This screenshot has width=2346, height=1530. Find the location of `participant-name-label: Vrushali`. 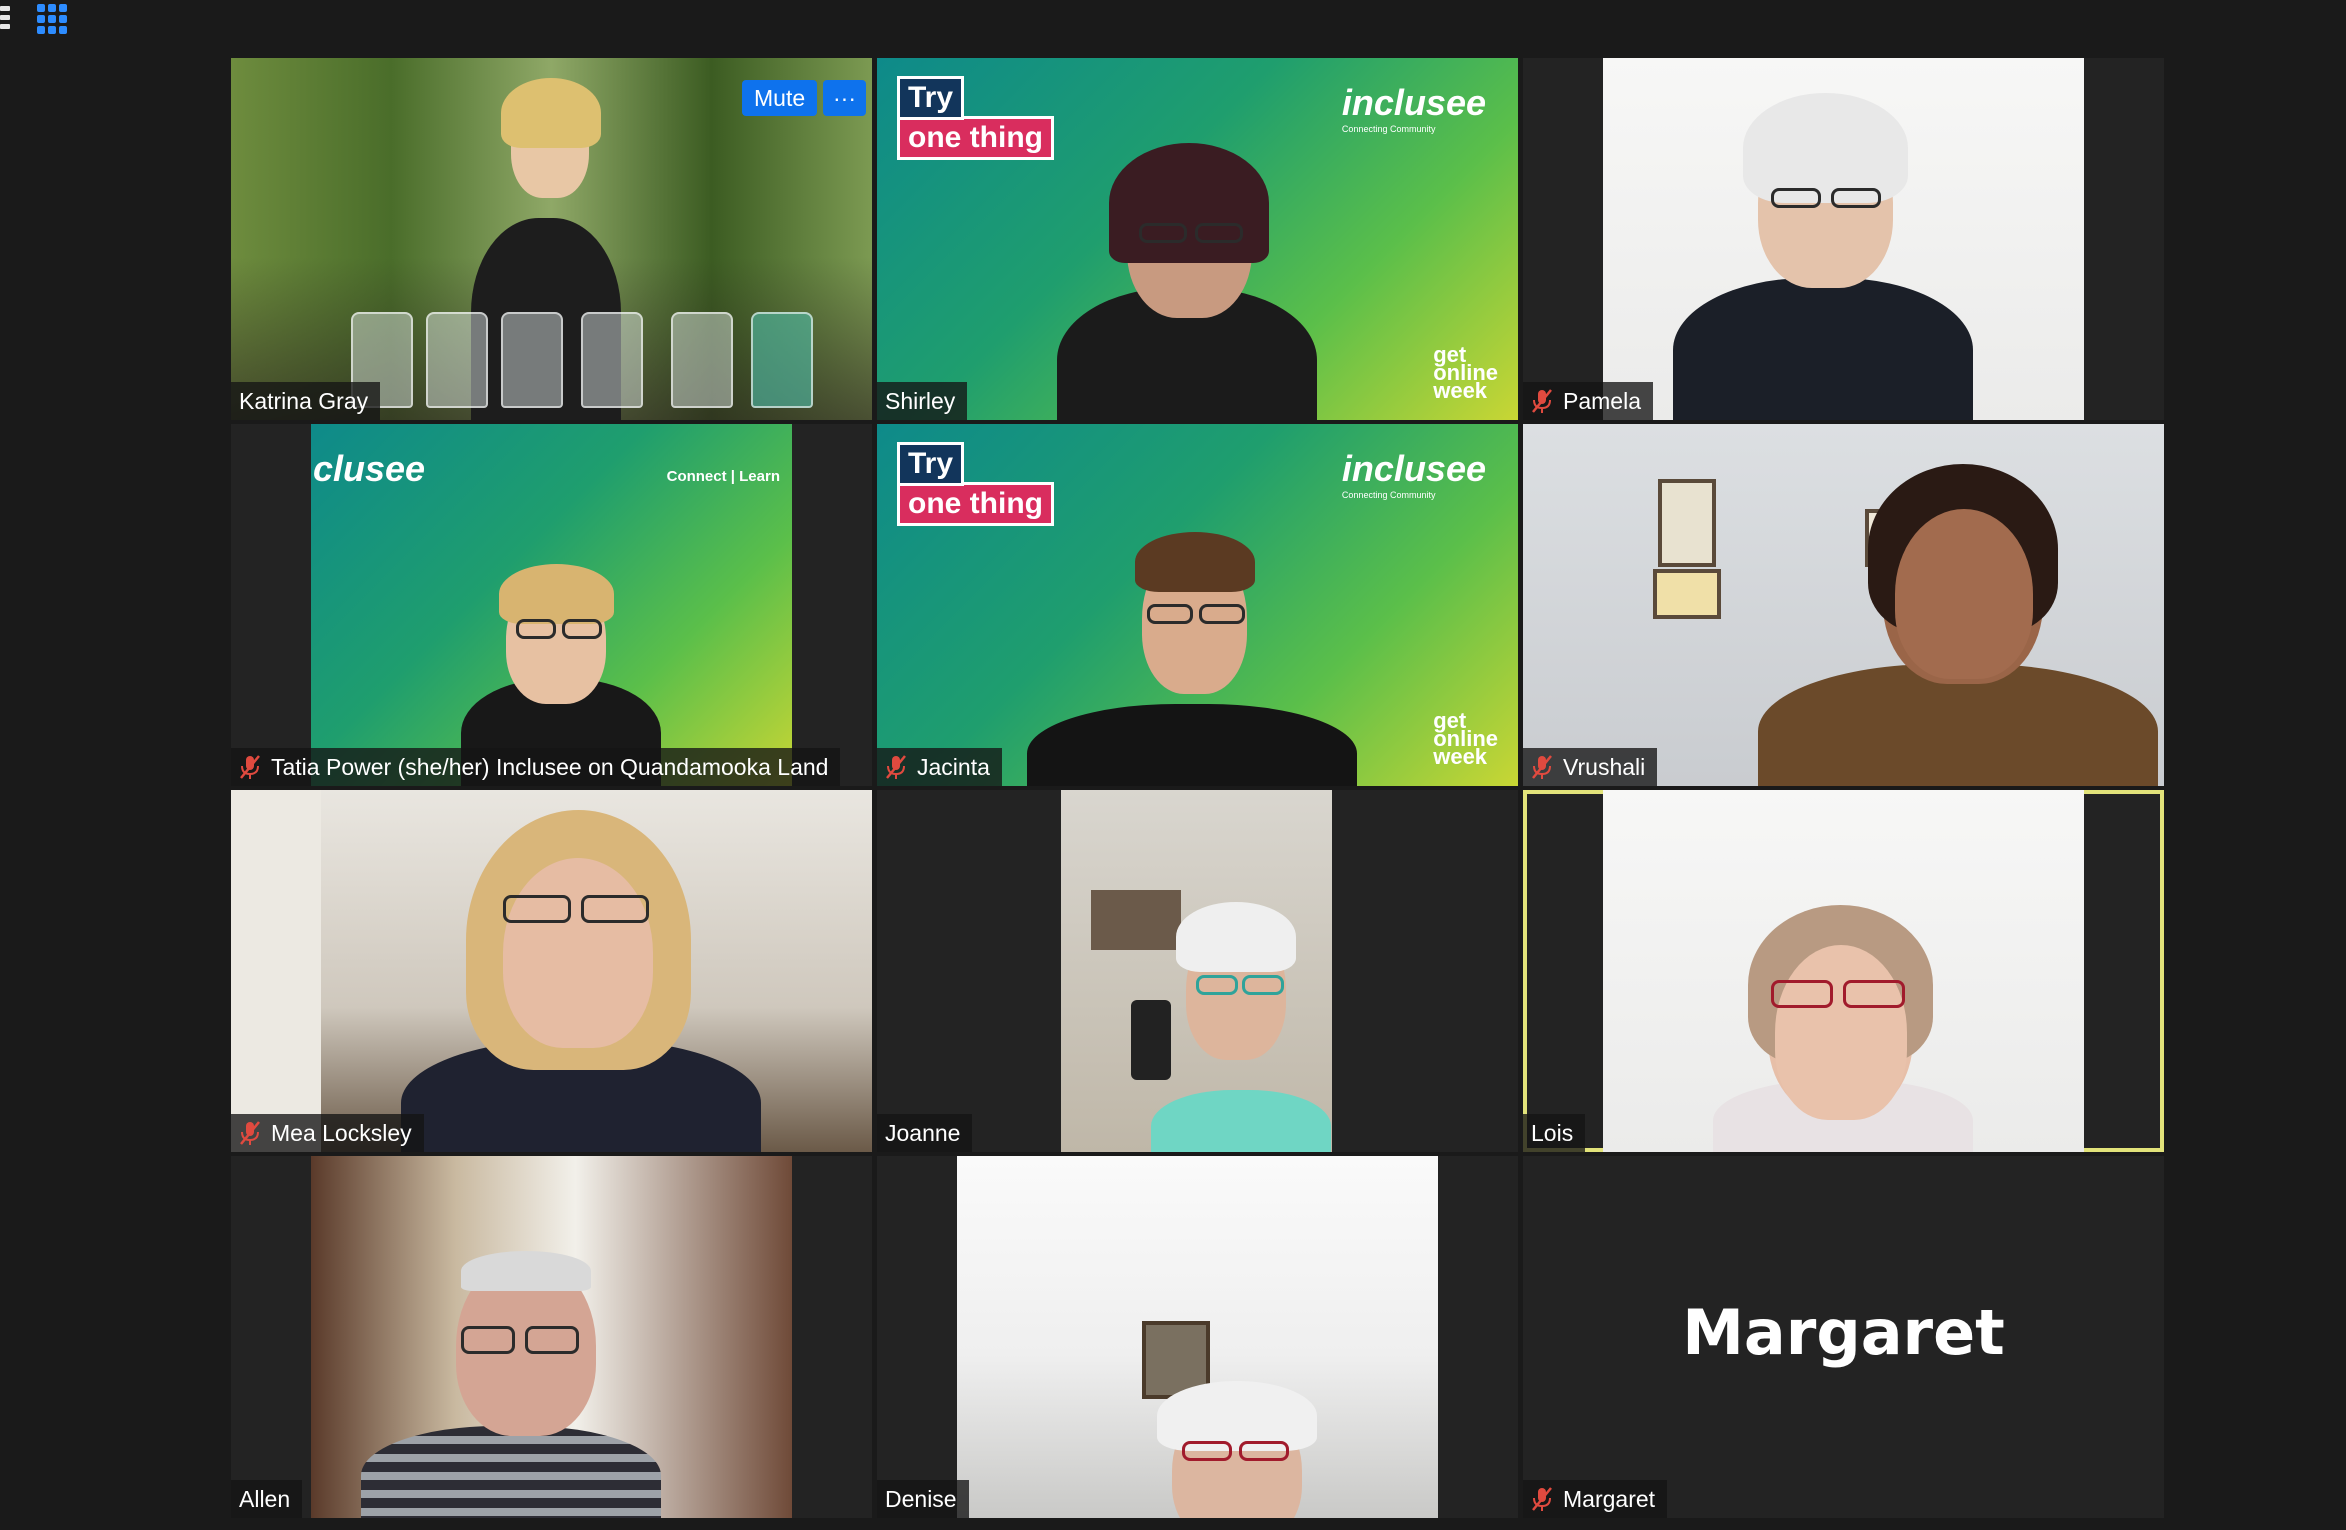

participant-name-label: Vrushali is located at coordinates (1590, 767).